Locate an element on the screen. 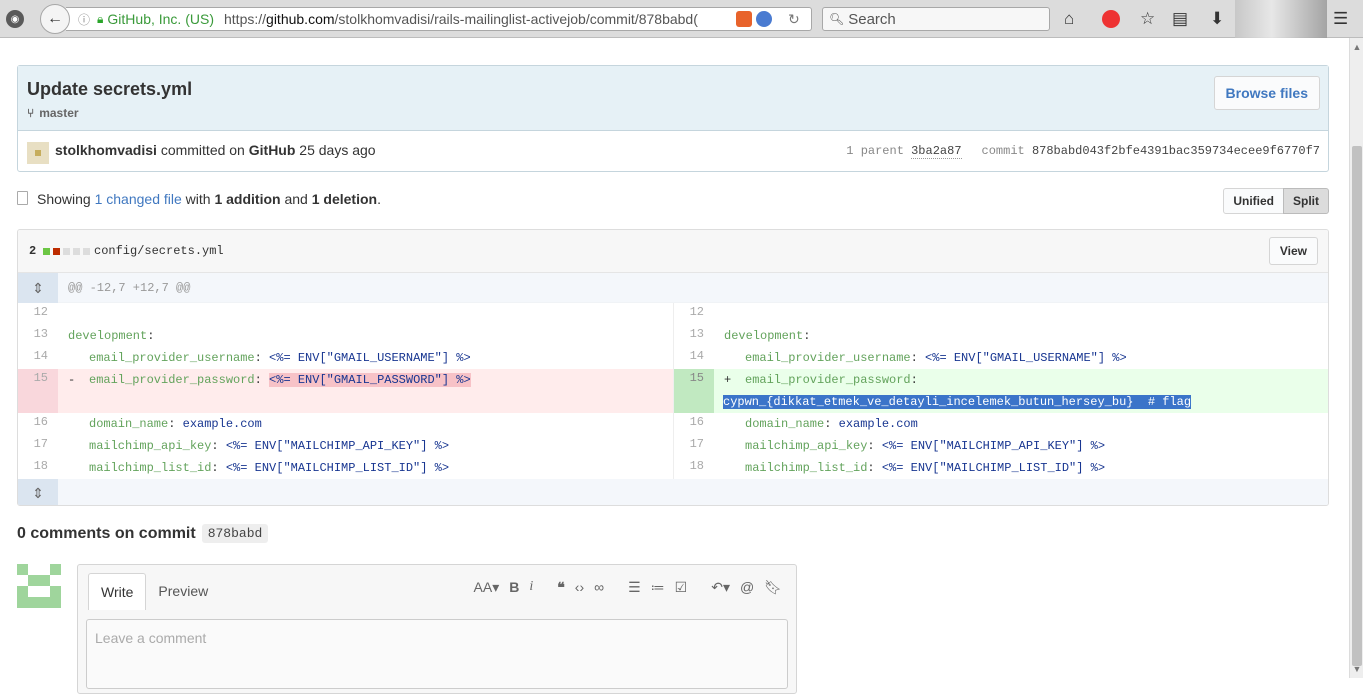  rss-icon: ◉ is located at coordinates (15, 19).